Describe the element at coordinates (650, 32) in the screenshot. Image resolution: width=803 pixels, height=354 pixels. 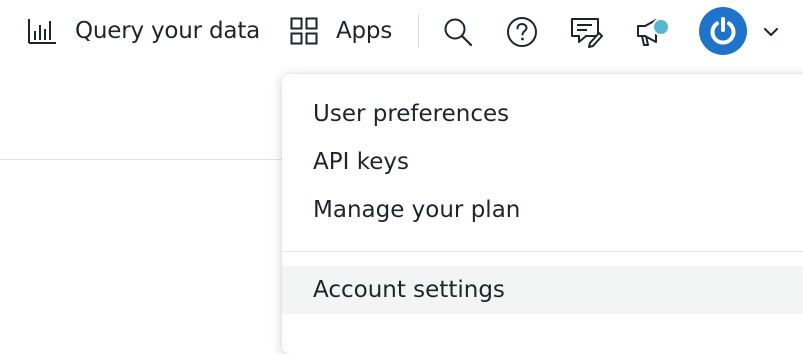
I see `announcements-button` at that location.